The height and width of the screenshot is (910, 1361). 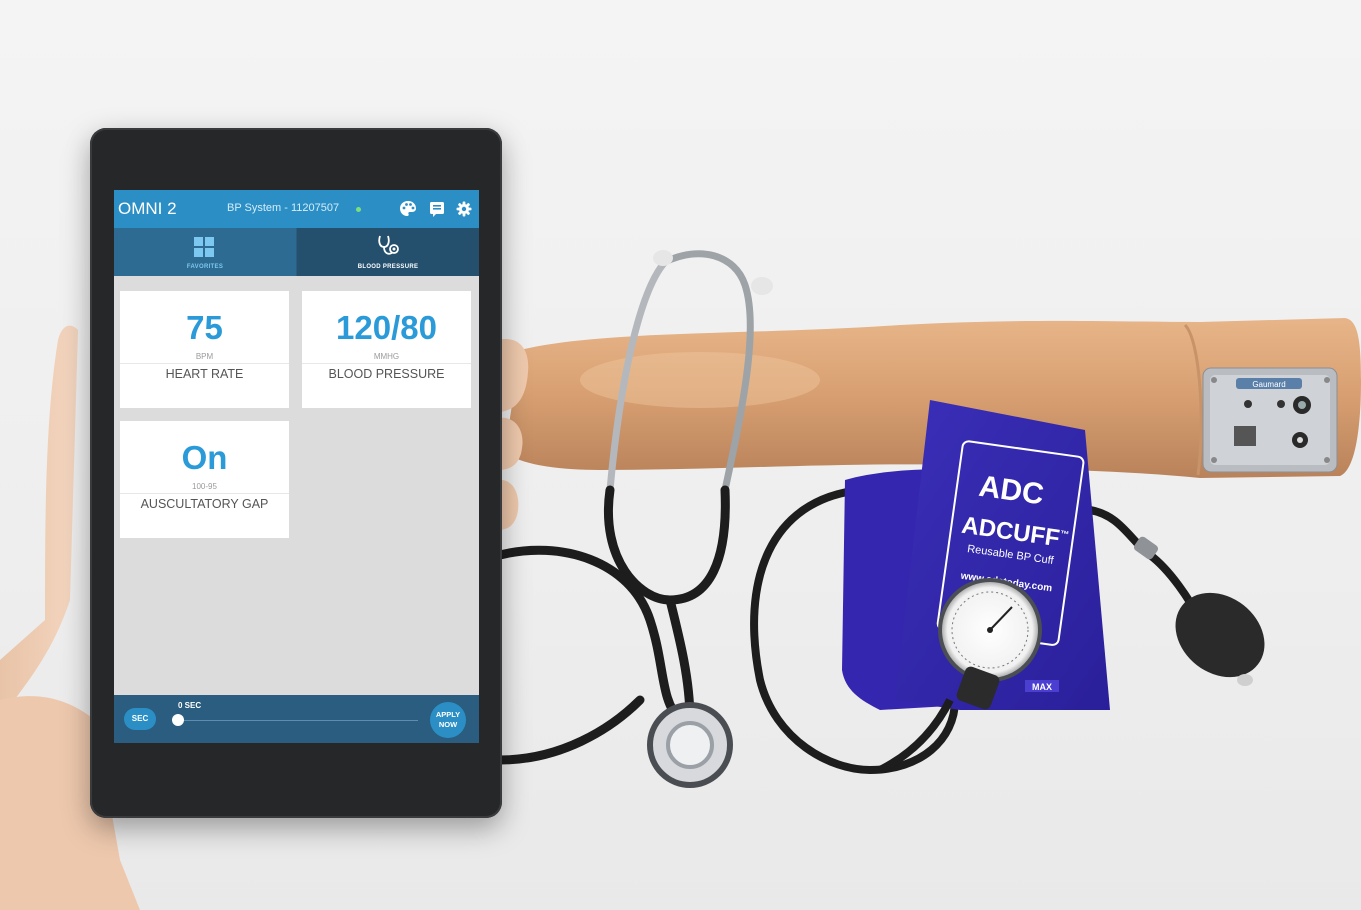 What do you see at coordinates (204, 247) in the screenshot?
I see `grid-icon` at bounding box center [204, 247].